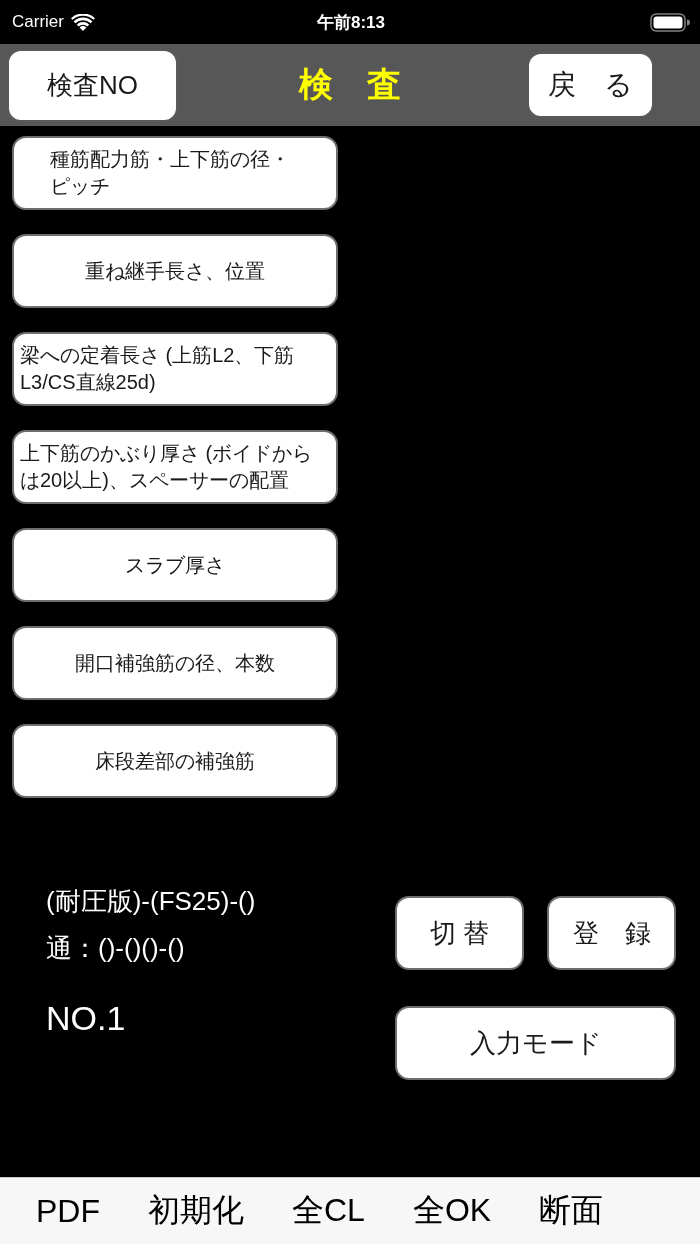  Describe the element at coordinates (38, 22) in the screenshot. I see `carrier-name: Carrier` at that location.